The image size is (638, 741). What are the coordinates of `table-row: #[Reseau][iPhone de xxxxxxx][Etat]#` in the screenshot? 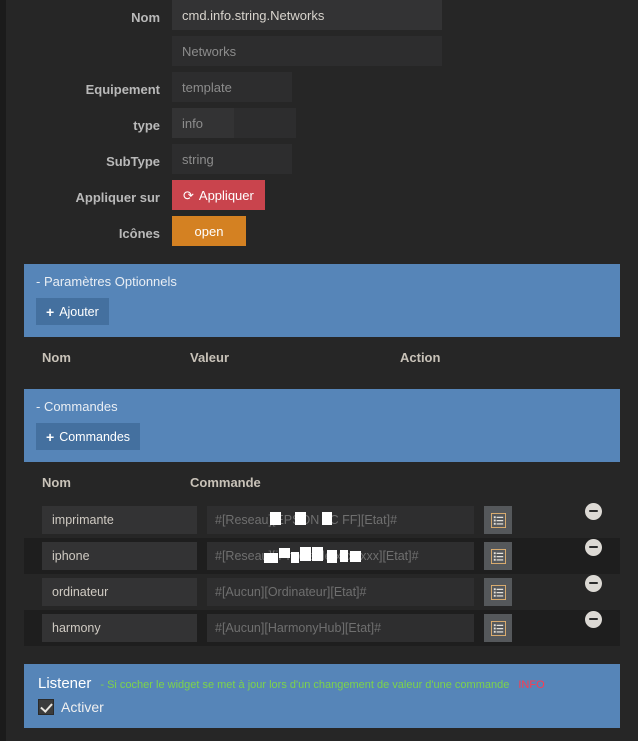 It's located at (322, 556).